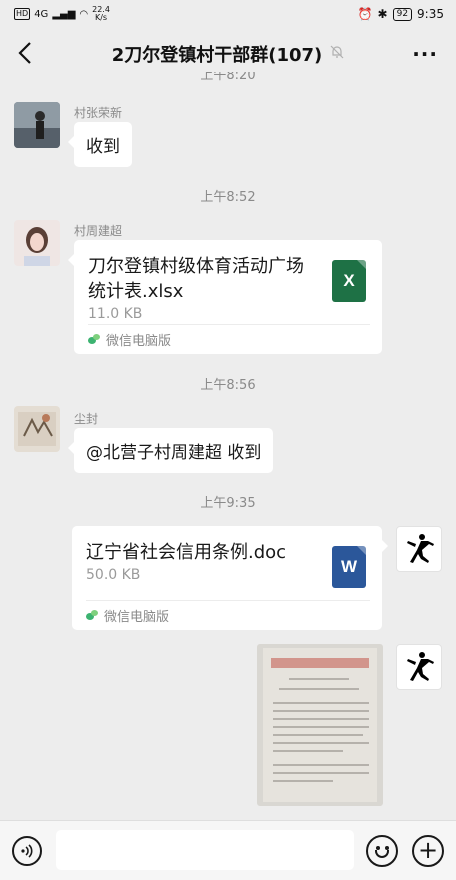 The image size is (456, 880). I want to click on sender-name: 尘封, so click(86, 419).